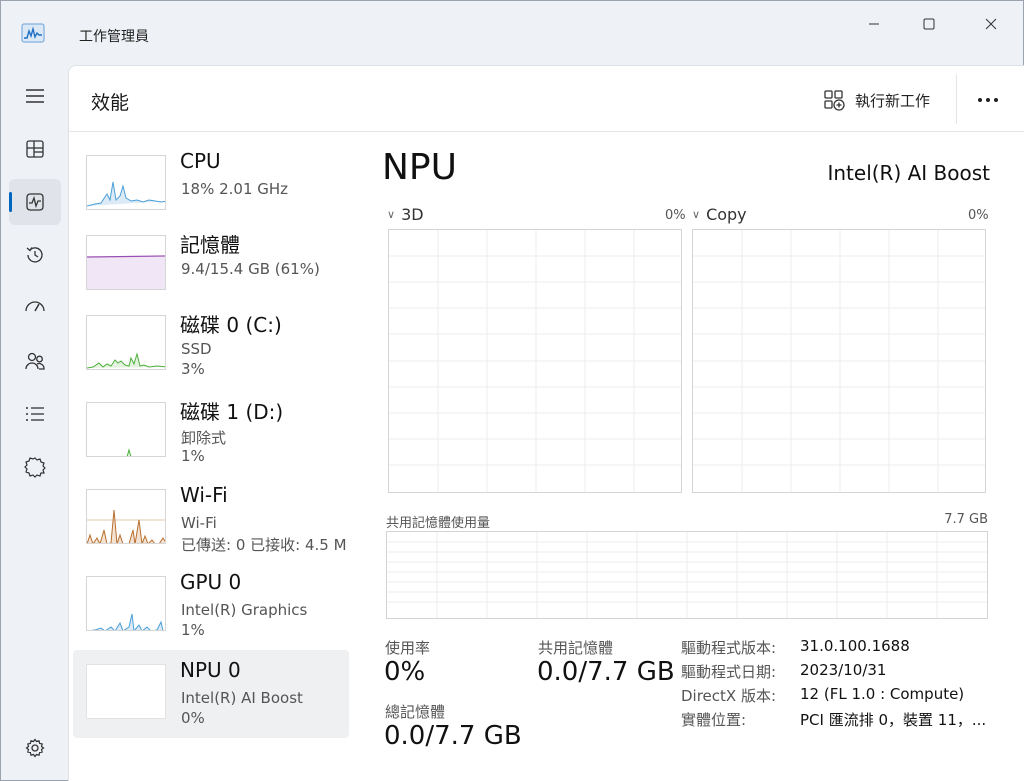  Describe the element at coordinates (729, 696) in the screenshot. I see `property-label: DirectX 版本:` at that location.